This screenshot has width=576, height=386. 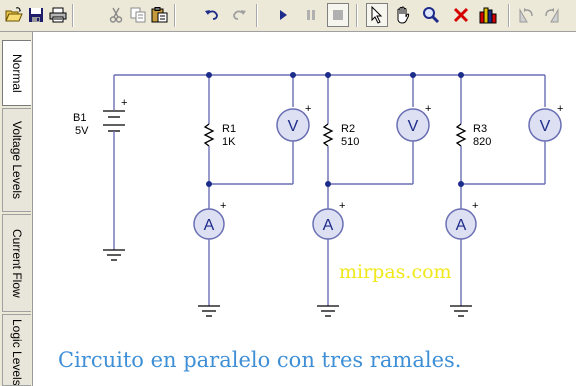 I want to click on stop-button, so click(x=338, y=15).